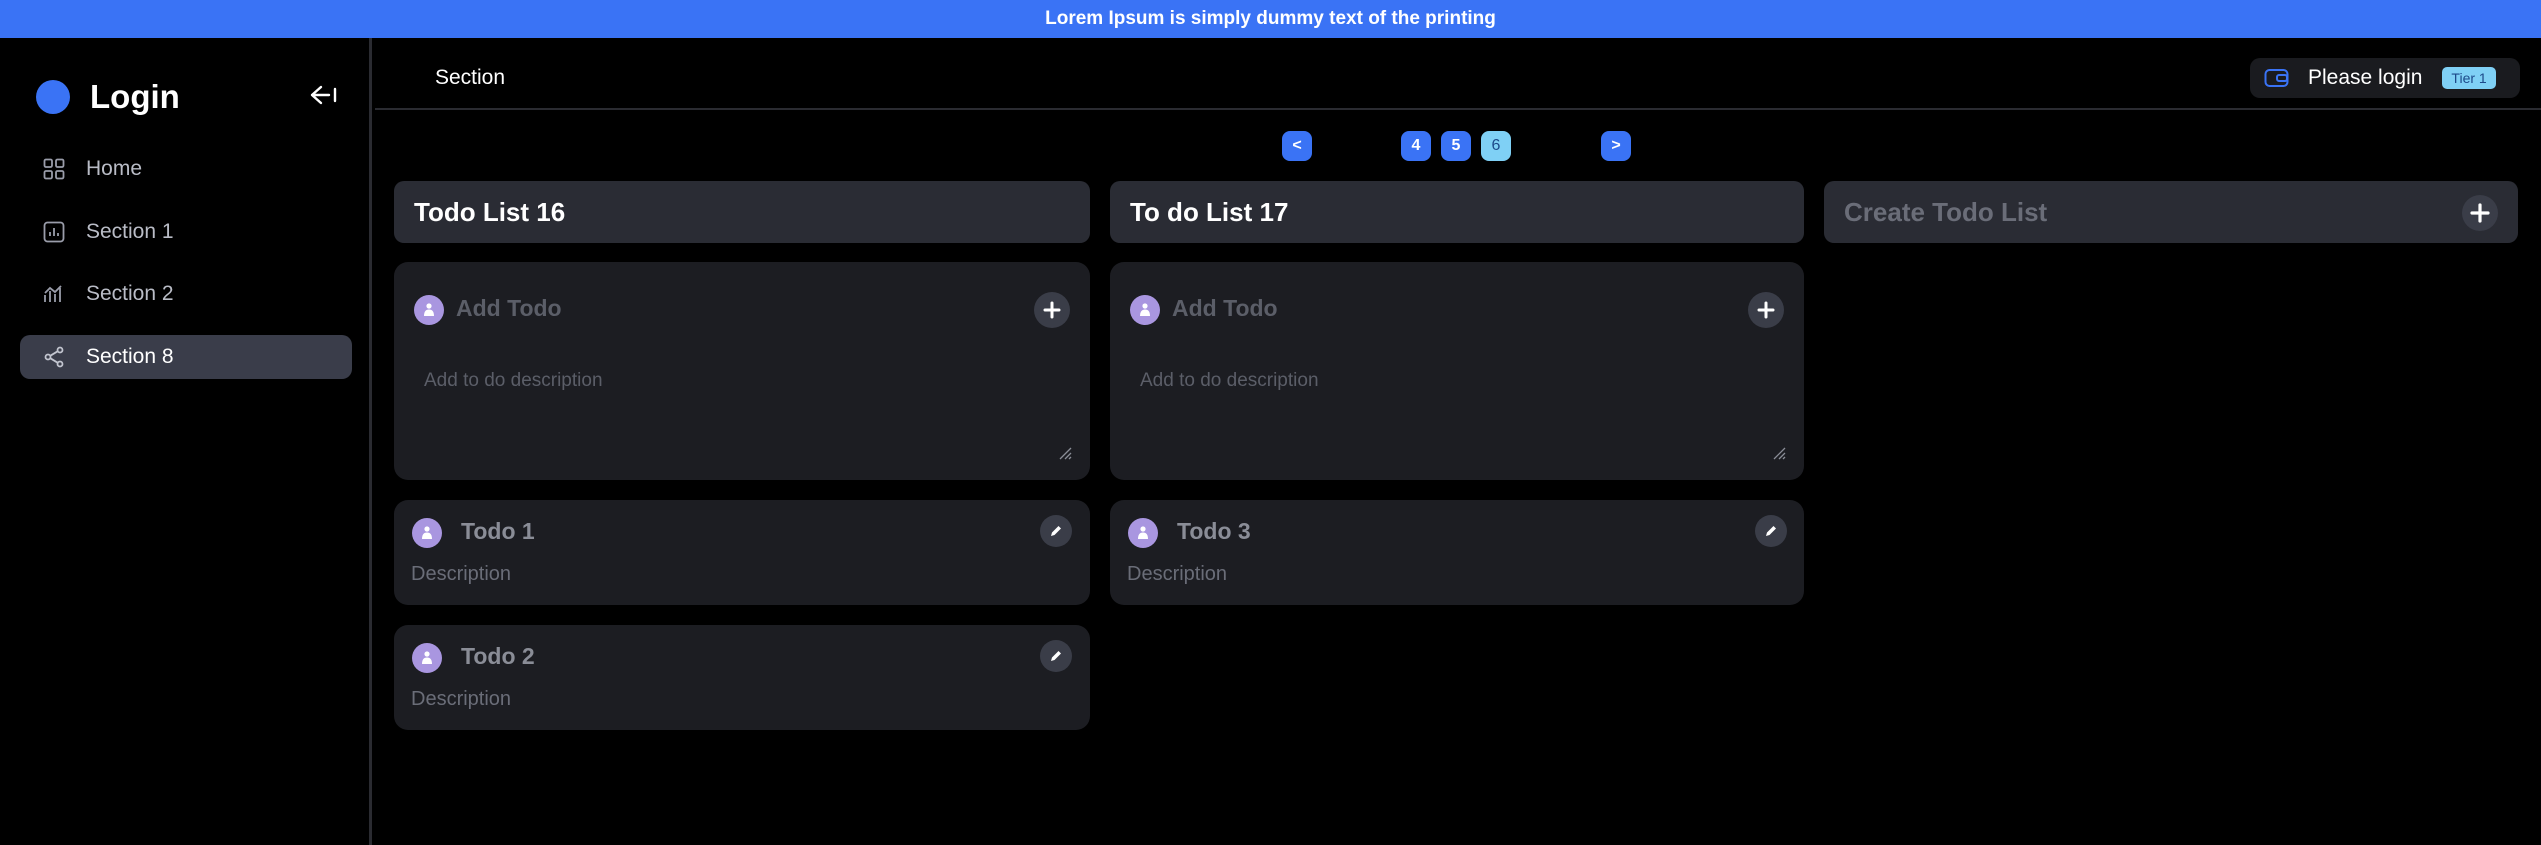 The width and height of the screenshot is (2541, 845). Describe the element at coordinates (54, 357) in the screenshot. I see `share-icon` at that location.